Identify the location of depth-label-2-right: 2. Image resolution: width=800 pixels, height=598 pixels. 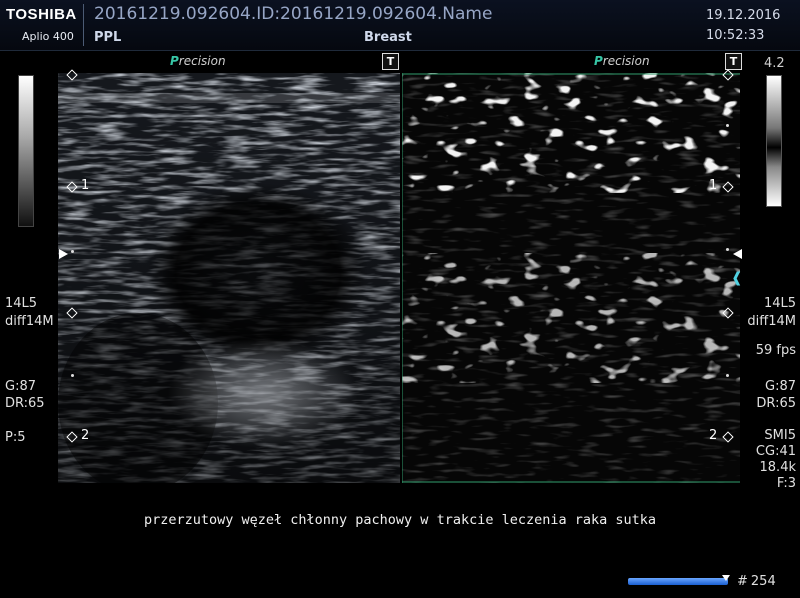
(713, 435).